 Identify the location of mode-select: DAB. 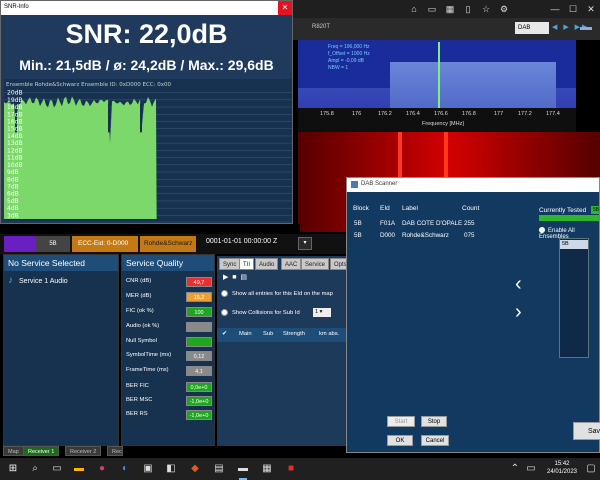
(532, 28).